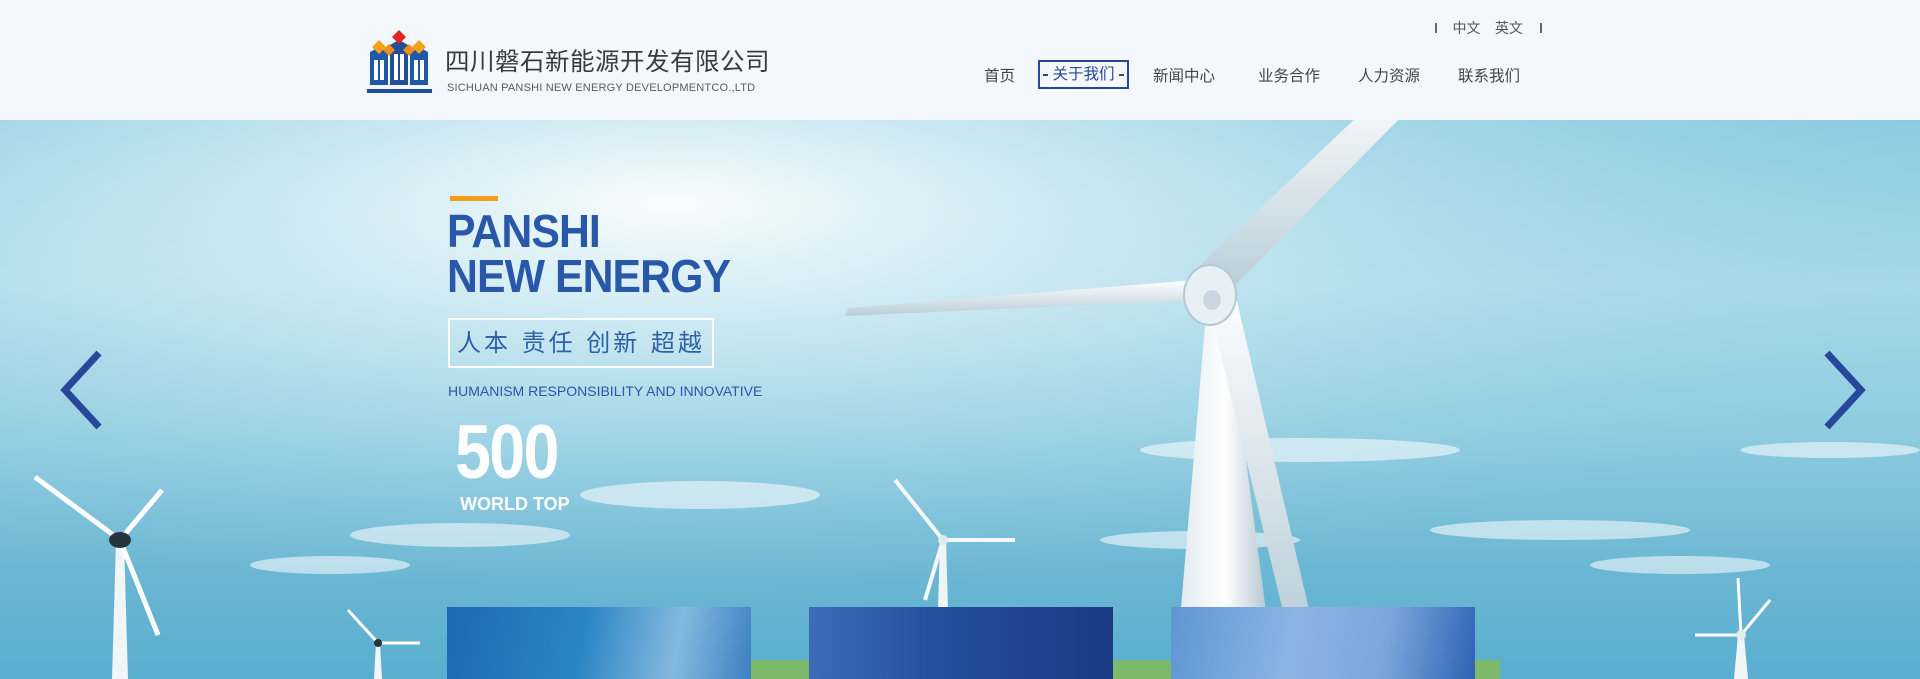 Image resolution: width=1920 pixels, height=679 pixels. I want to click on panshi-logo-icon, so click(399, 61).